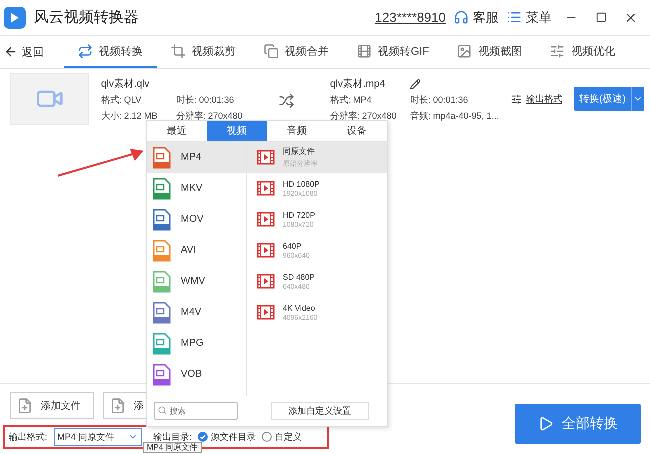 The height and width of the screenshot is (454, 650). I want to click on film-icon, so click(364, 51).